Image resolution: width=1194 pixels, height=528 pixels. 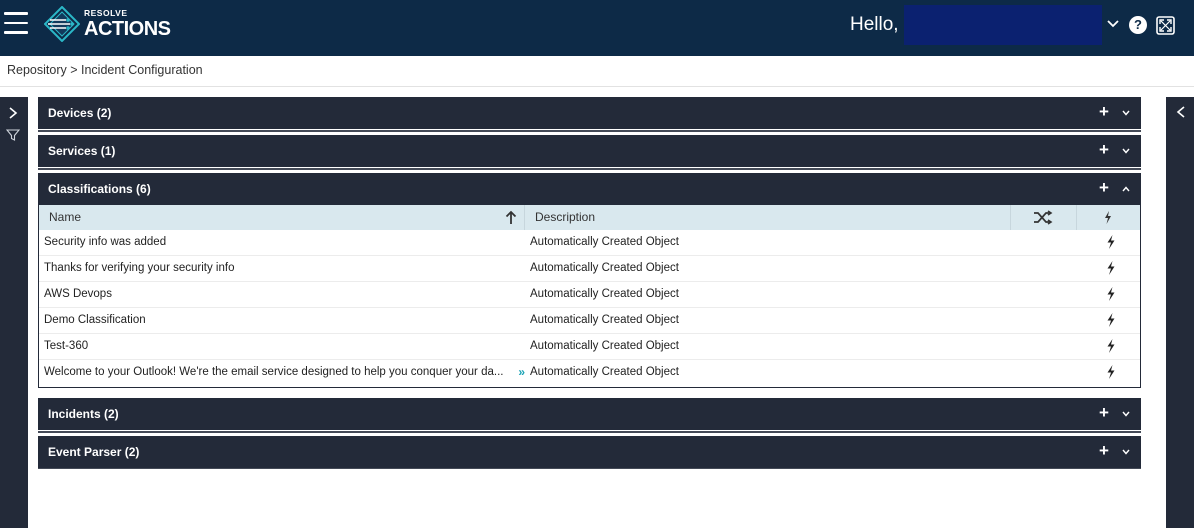 I want to click on devices-panel: Devices (2) +, so click(x=589, y=113).